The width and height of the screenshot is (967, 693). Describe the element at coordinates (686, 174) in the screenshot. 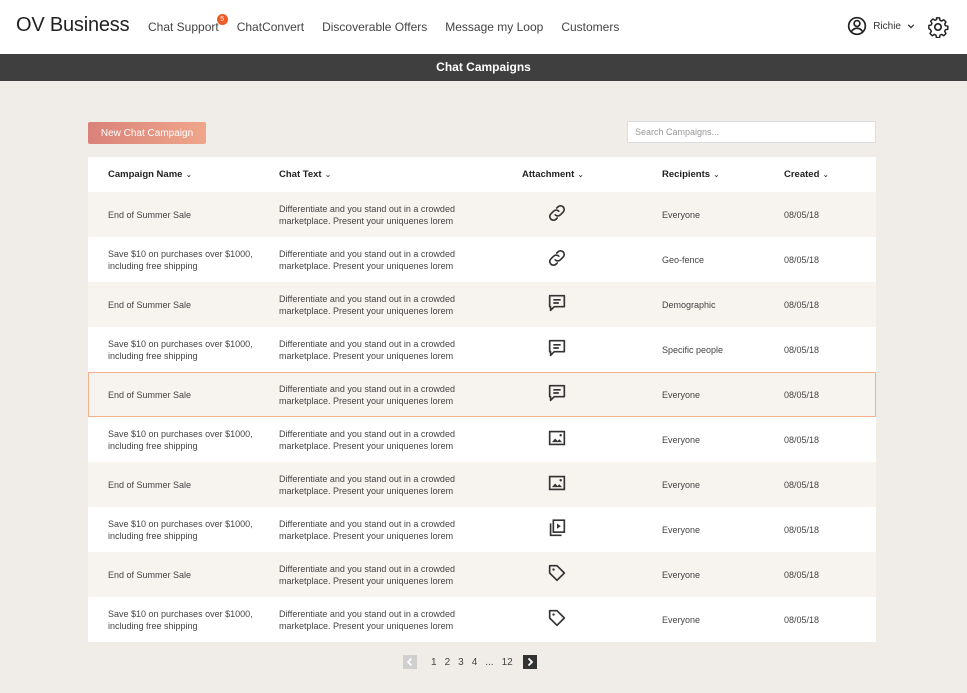

I see `column-header-label: Recipients` at that location.